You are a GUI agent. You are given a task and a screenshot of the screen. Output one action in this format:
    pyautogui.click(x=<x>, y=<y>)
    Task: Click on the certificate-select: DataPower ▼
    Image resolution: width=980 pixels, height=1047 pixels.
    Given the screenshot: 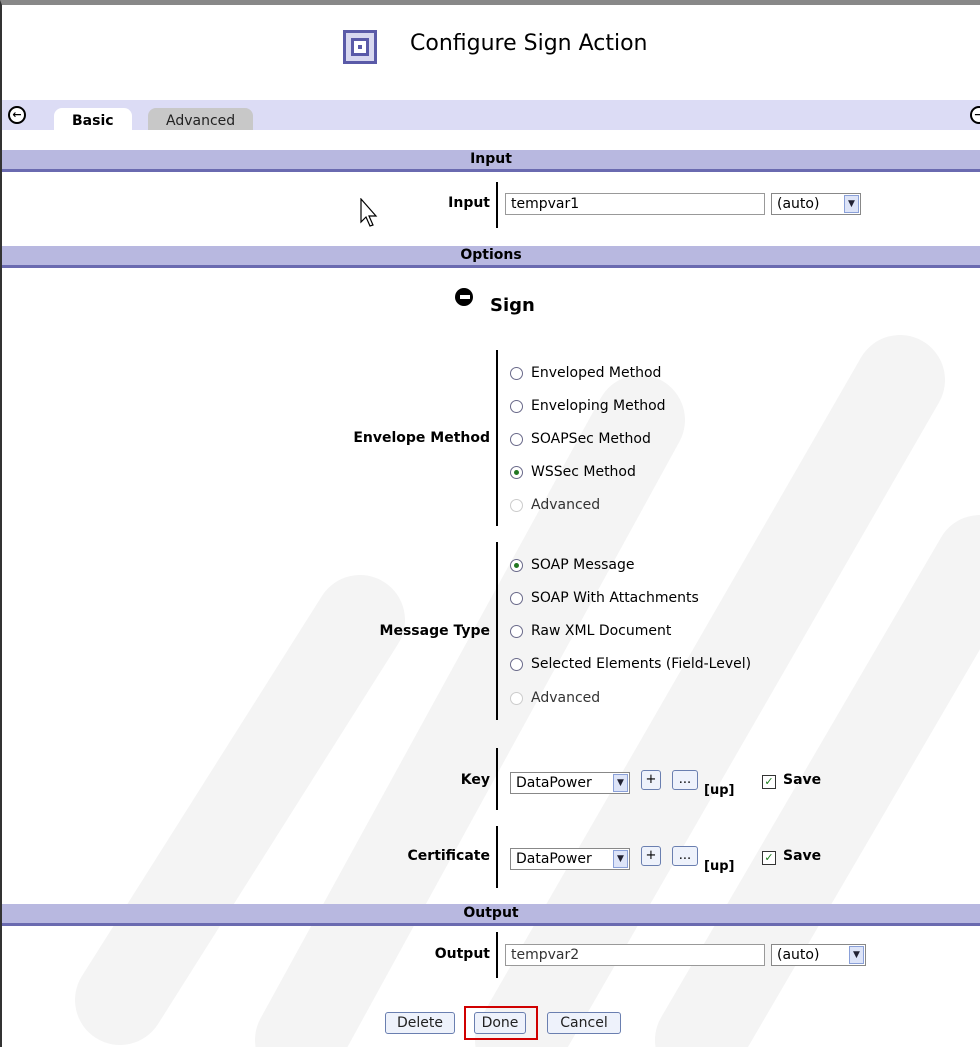 What is the action you would take?
    pyautogui.click(x=570, y=859)
    